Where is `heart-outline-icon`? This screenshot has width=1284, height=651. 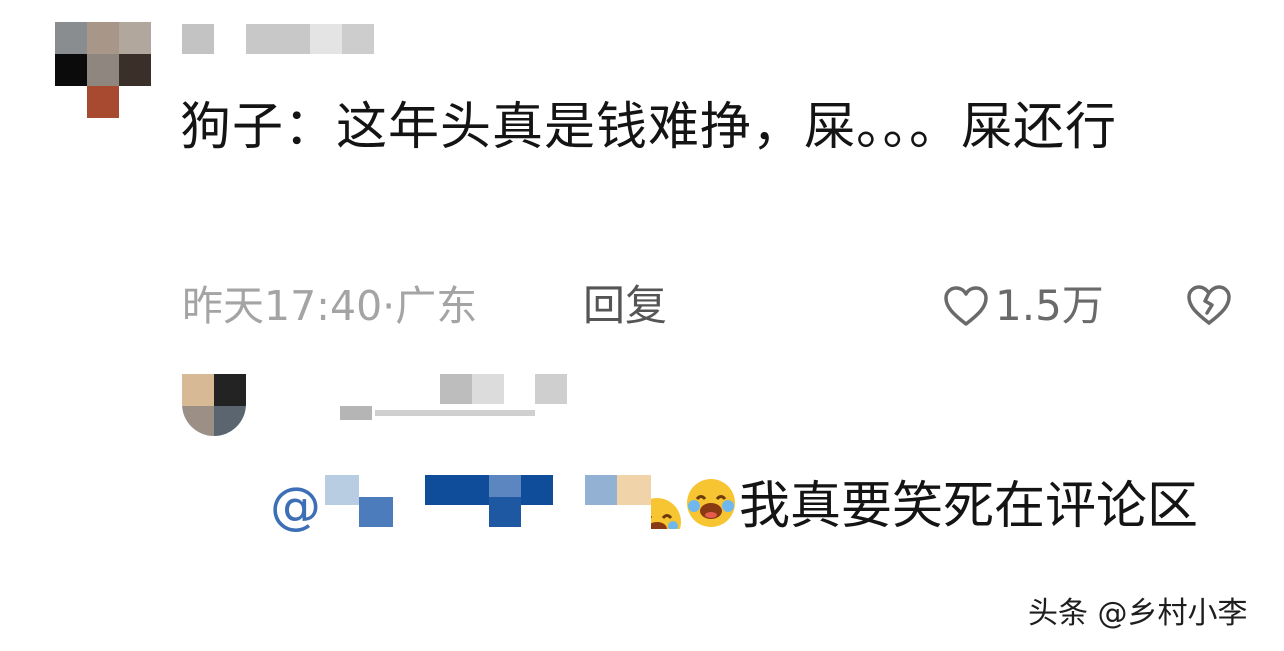 heart-outline-icon is located at coordinates (966, 306).